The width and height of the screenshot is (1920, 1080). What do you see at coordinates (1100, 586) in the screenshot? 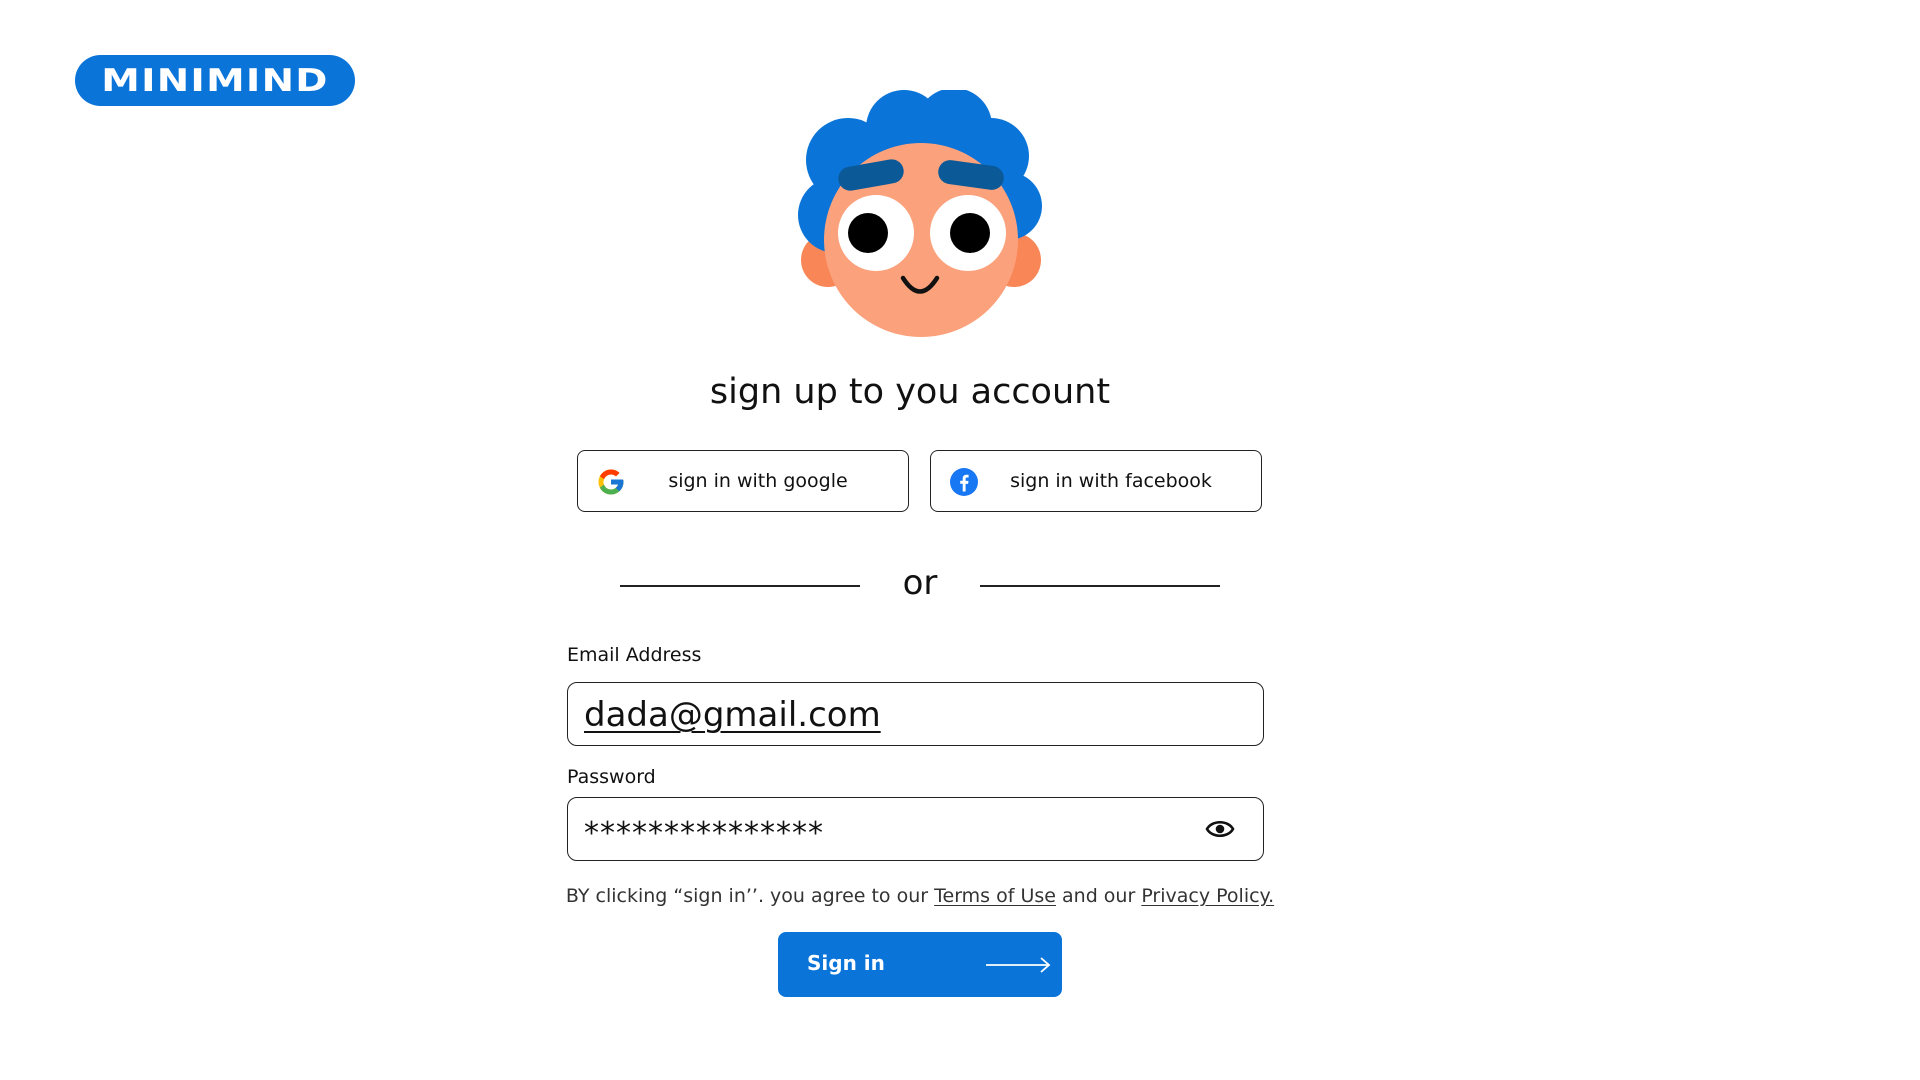
I see `divider-line-right` at bounding box center [1100, 586].